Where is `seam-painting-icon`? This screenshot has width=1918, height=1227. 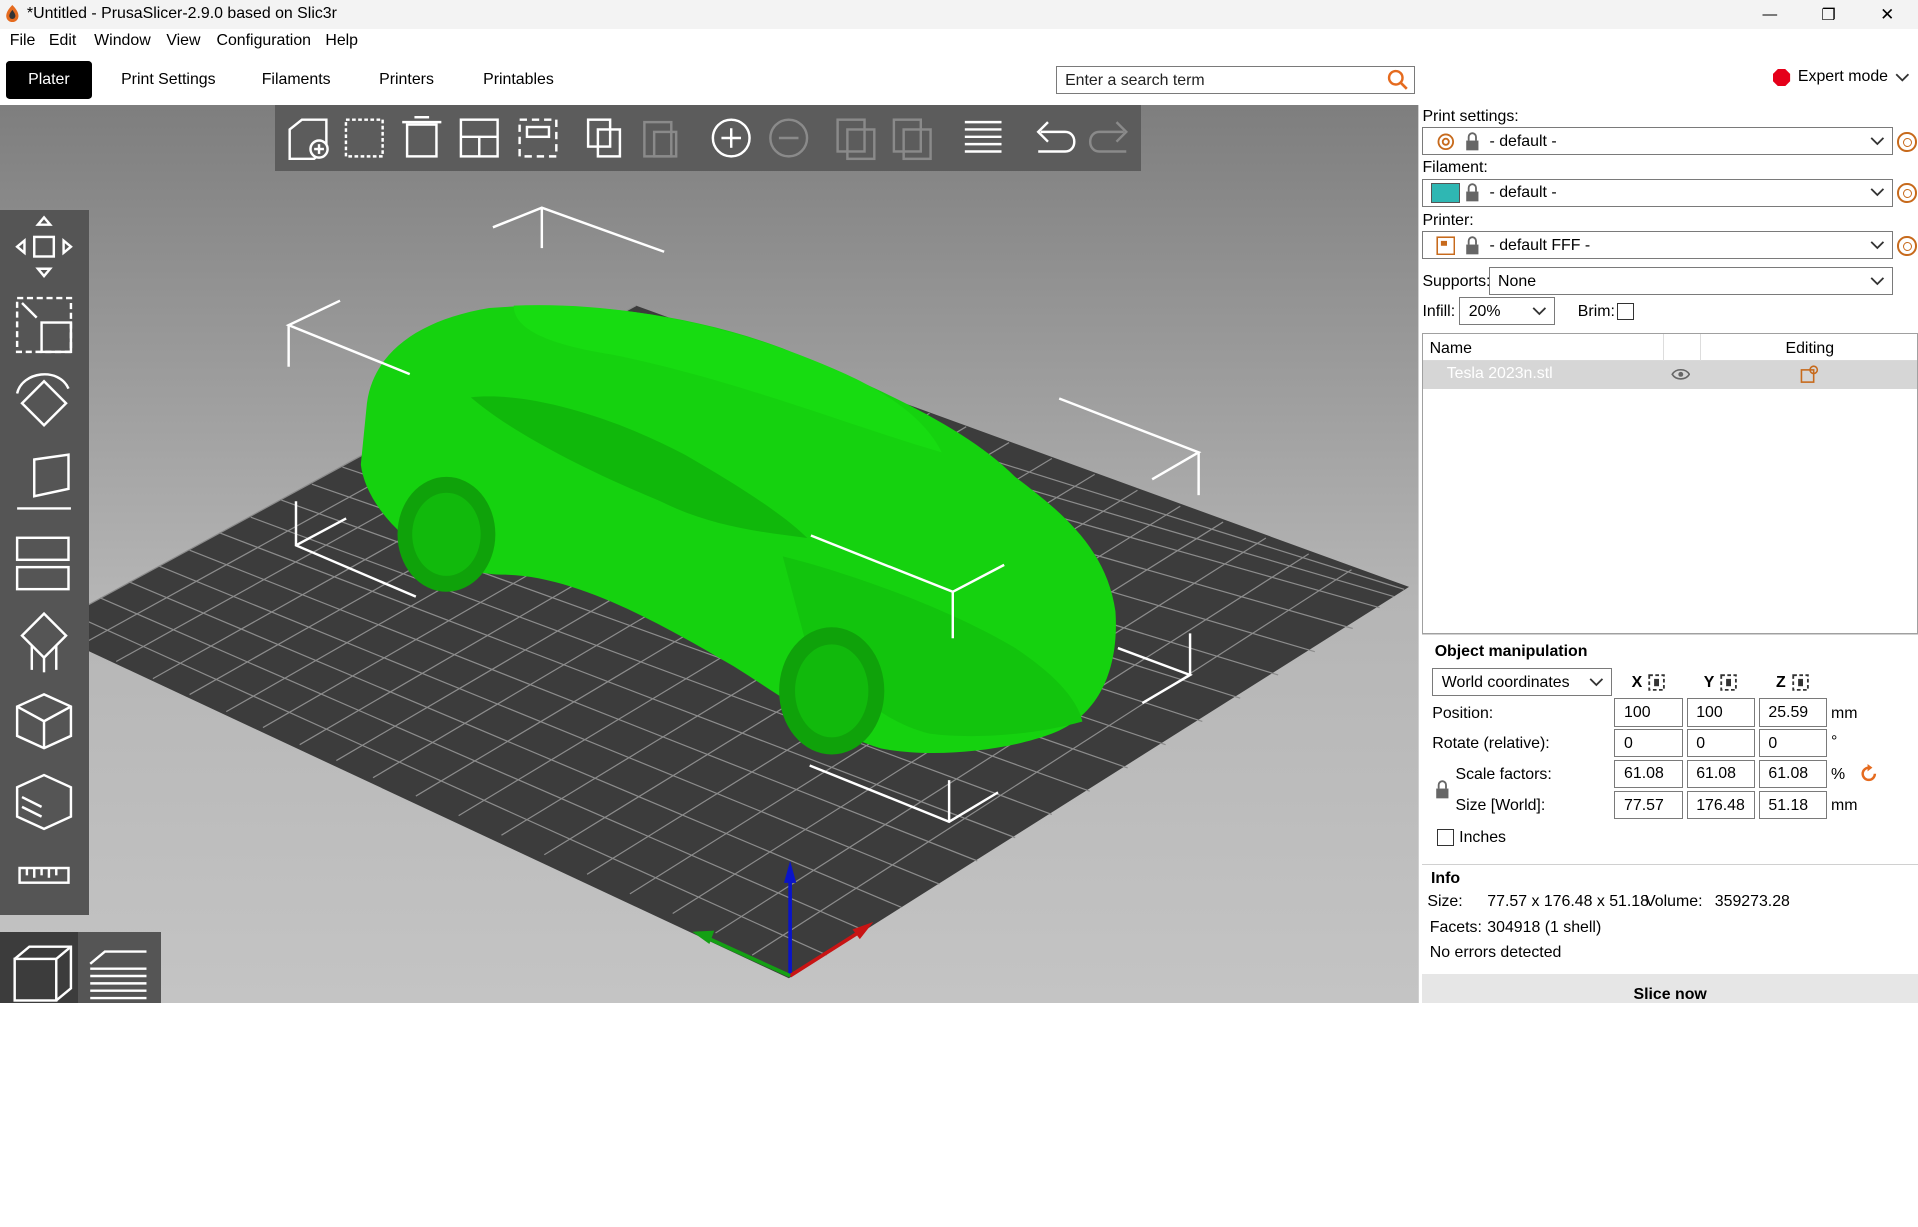
seam-painting-icon is located at coordinates (44, 721).